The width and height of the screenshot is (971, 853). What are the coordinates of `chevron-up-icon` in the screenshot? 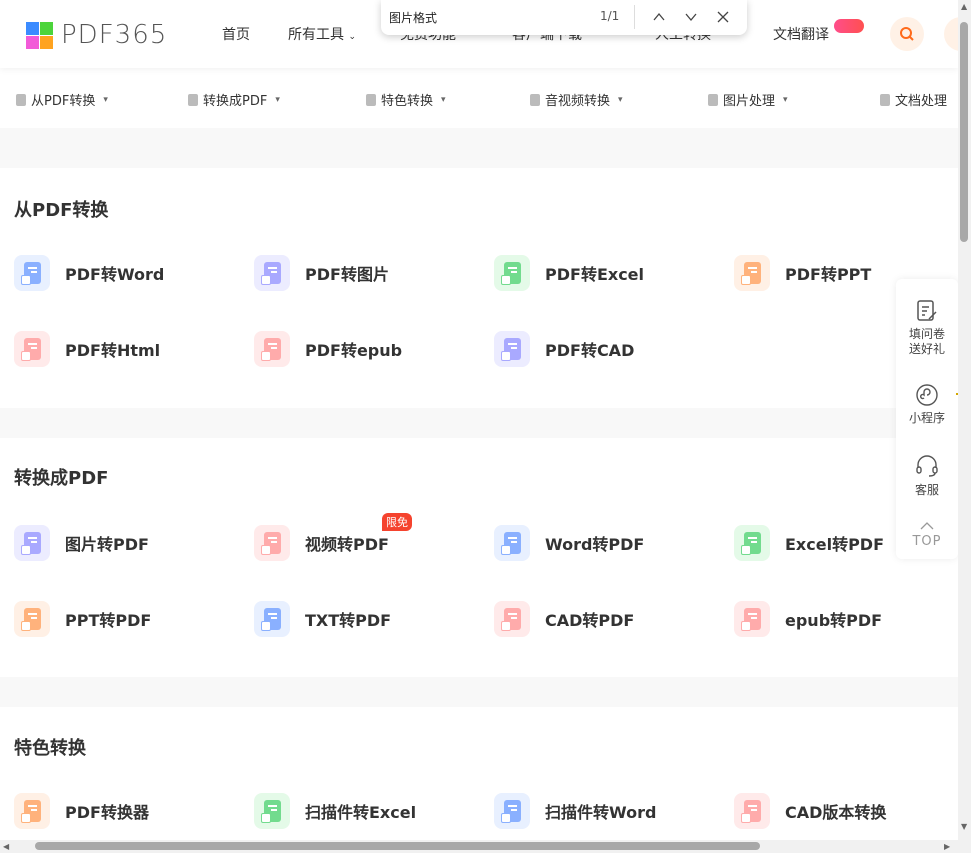 It's located at (927, 526).